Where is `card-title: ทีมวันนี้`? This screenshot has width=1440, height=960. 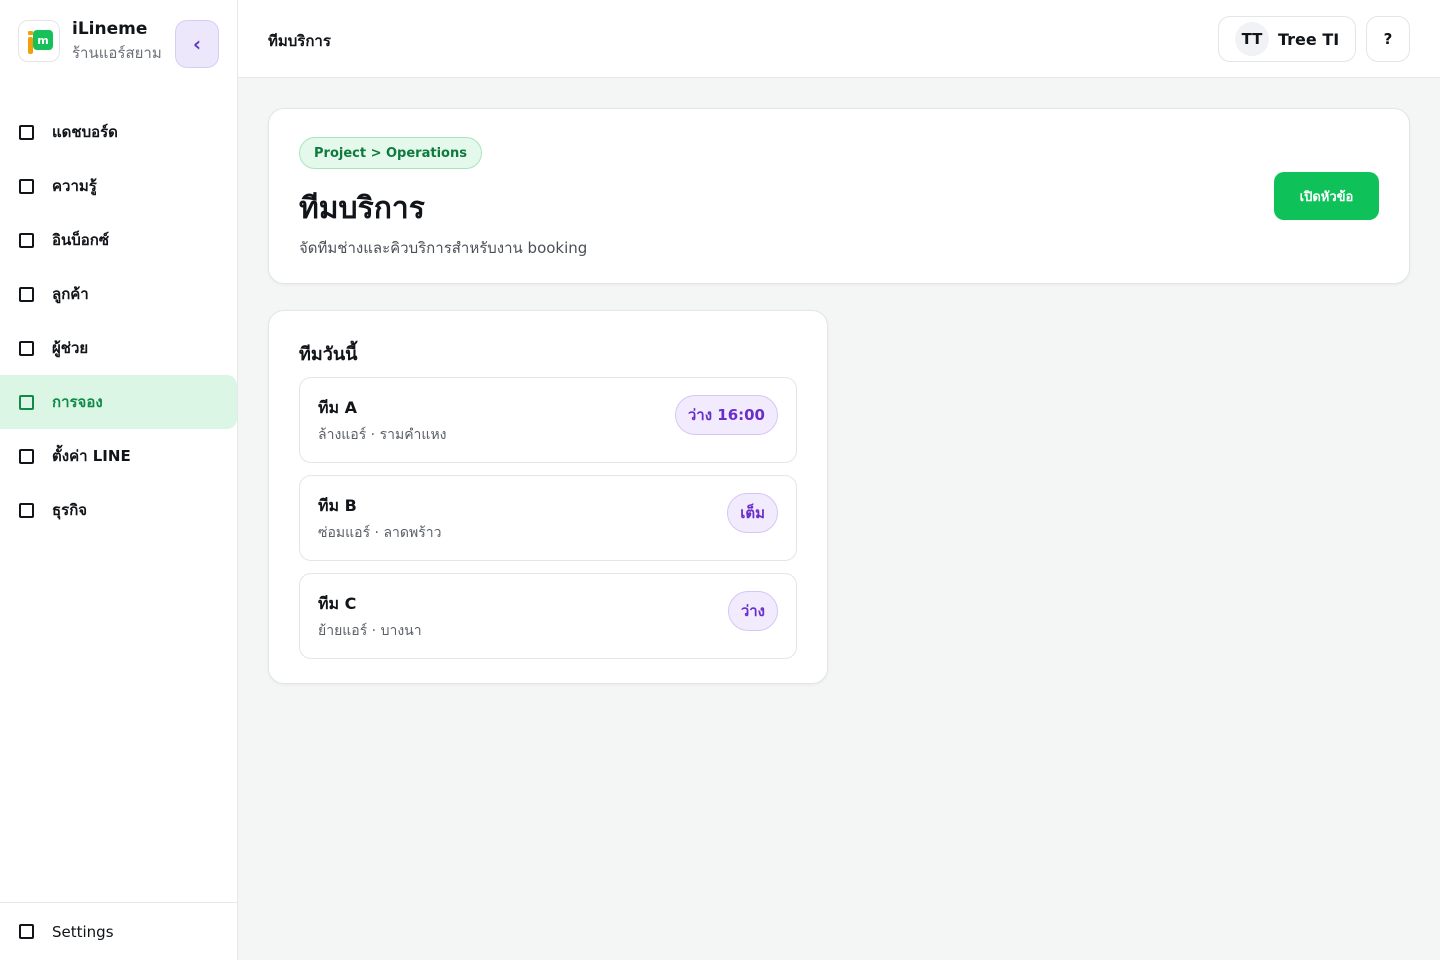 card-title: ทีมวันนี้ is located at coordinates (328, 354).